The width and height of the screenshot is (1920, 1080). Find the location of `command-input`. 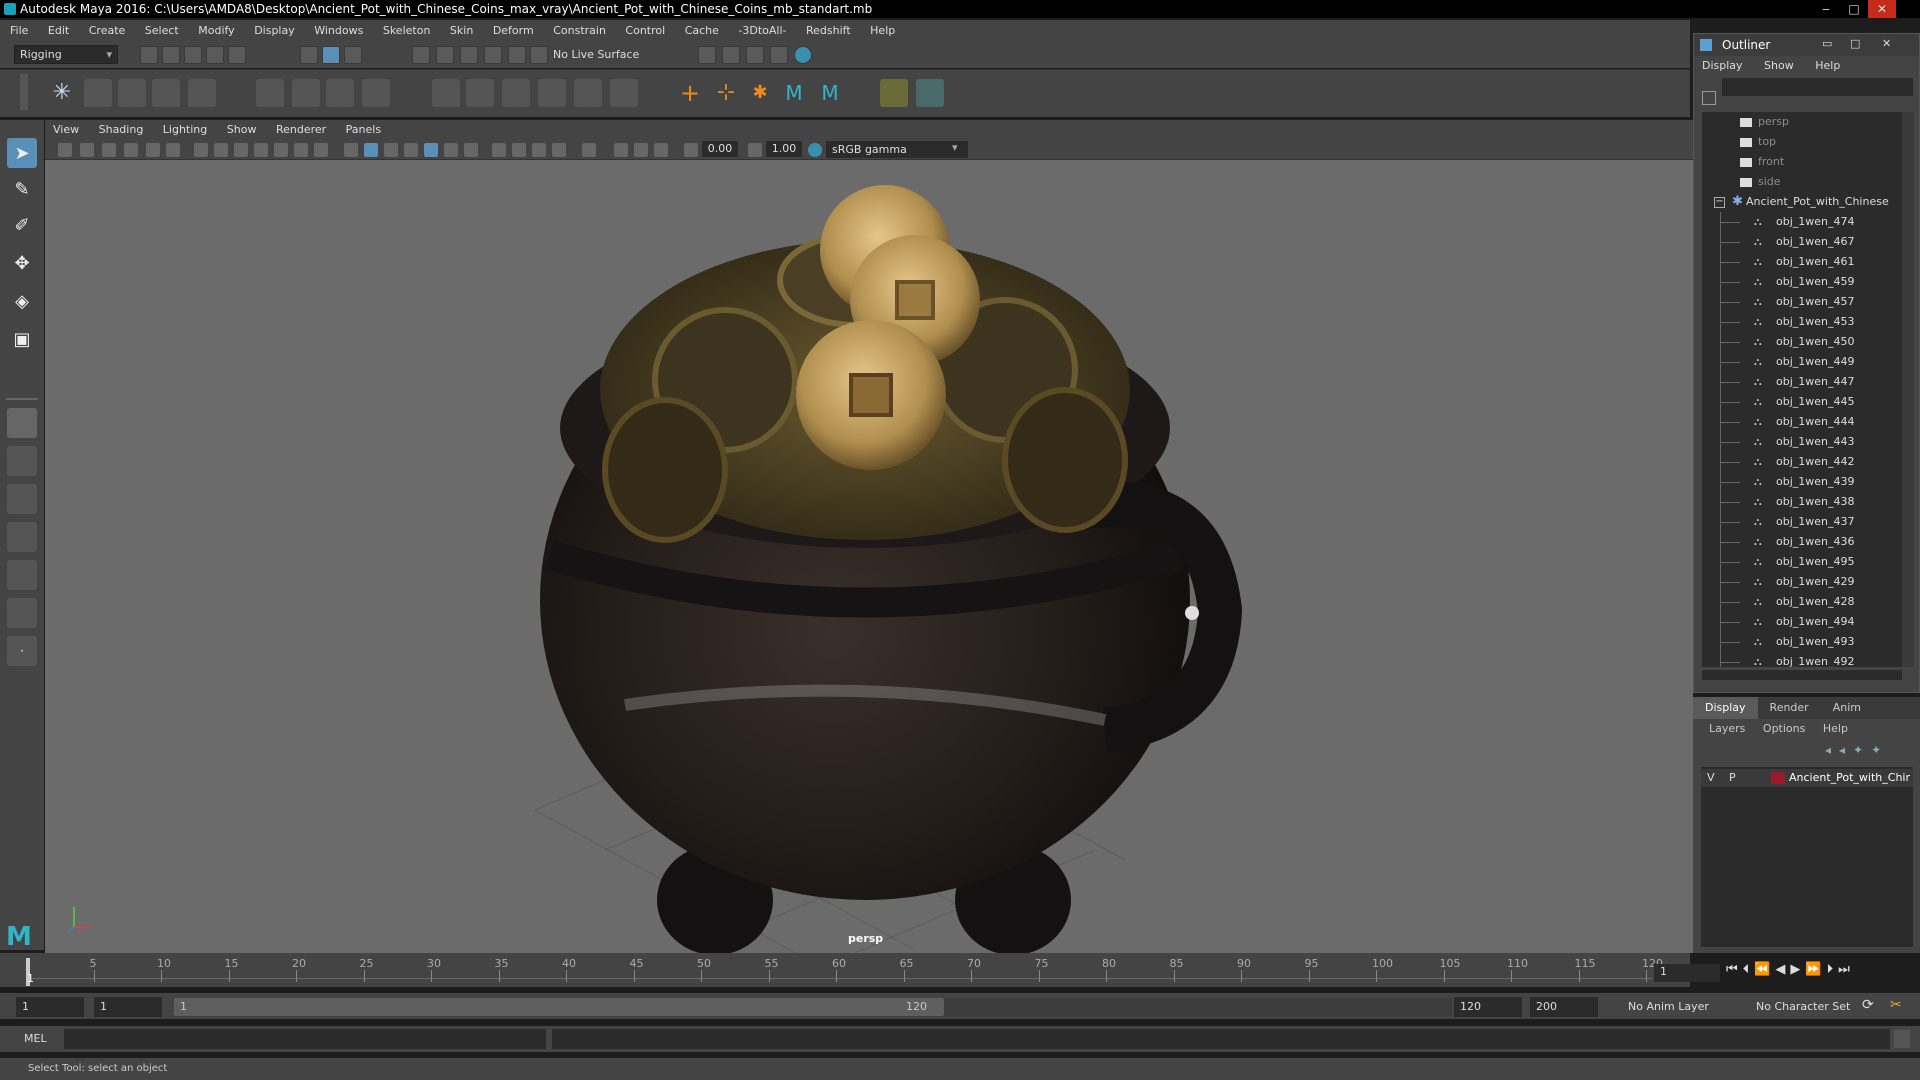

command-input is located at coordinates (305, 1039).